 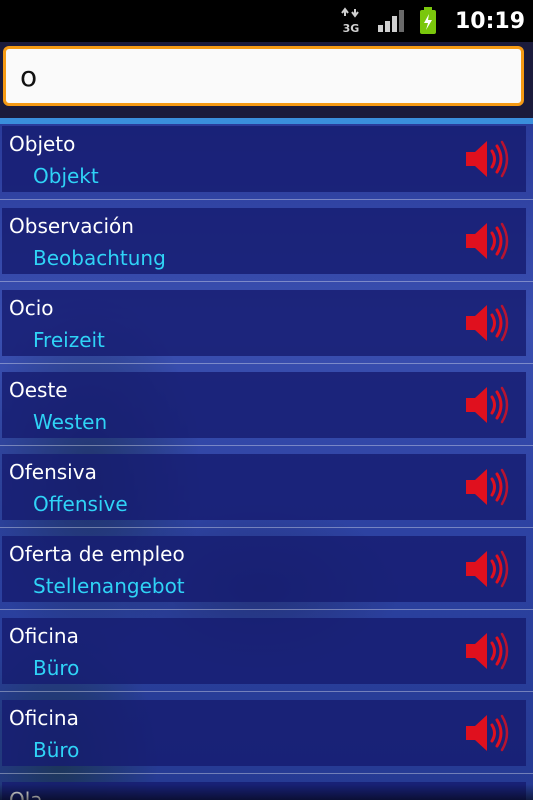 What do you see at coordinates (266, 159) in the screenshot?
I see `list-item: Objeto Objekt` at bounding box center [266, 159].